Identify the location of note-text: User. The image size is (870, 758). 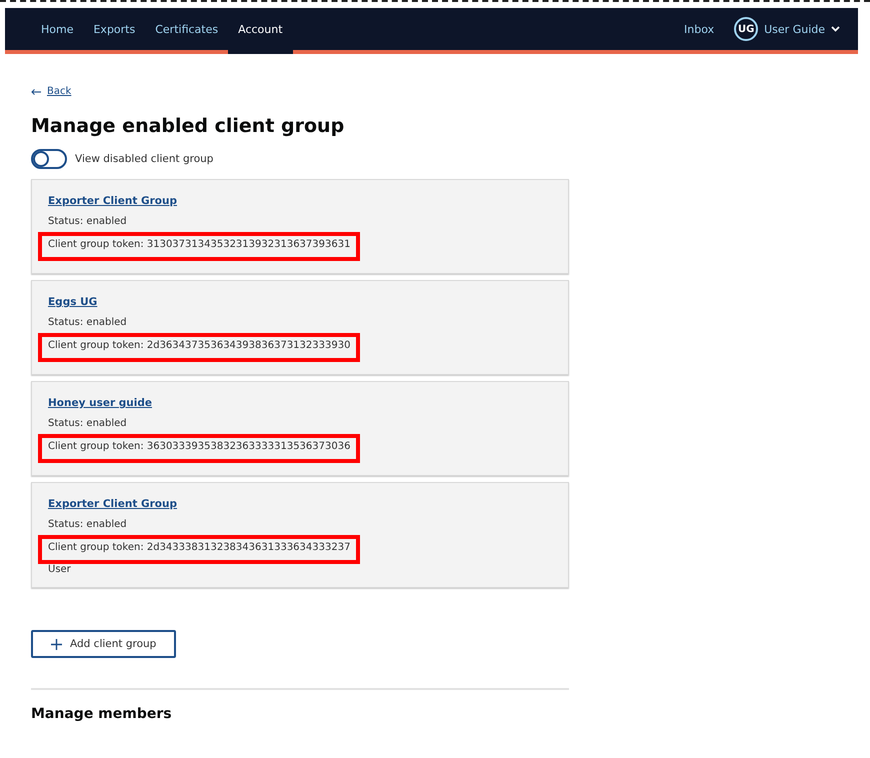
(60, 569).